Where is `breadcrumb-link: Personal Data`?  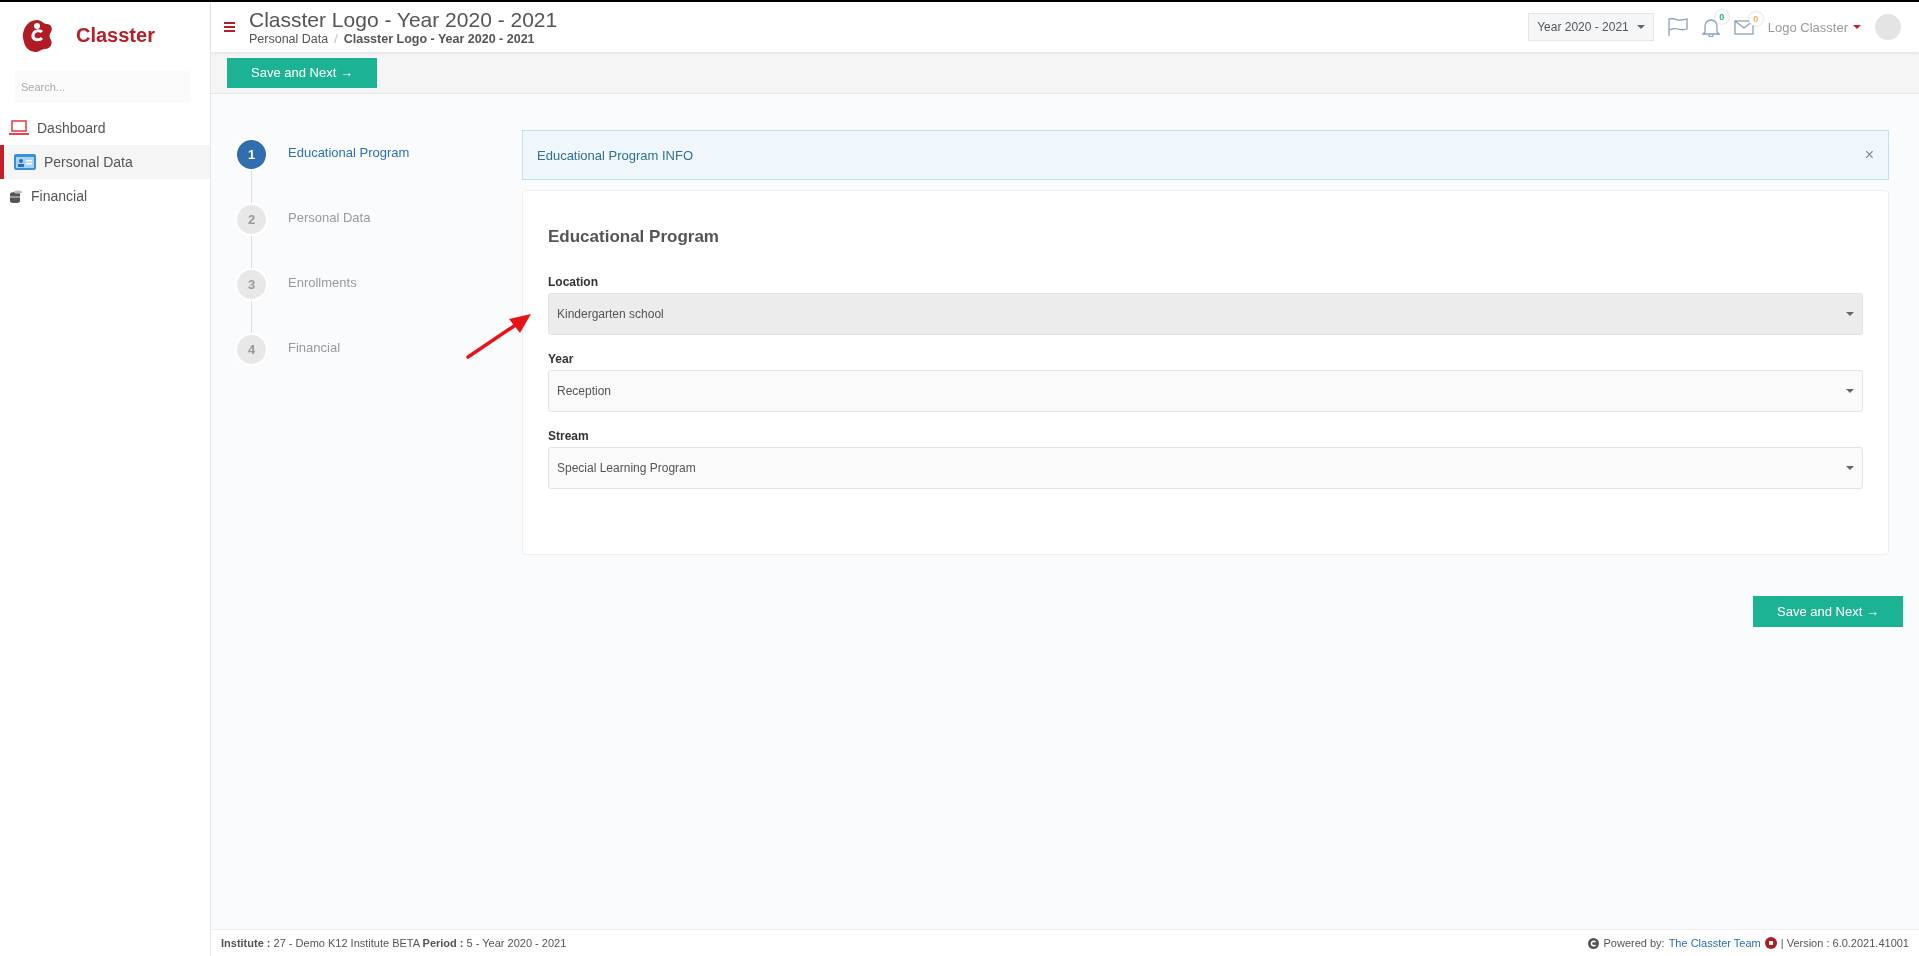
breadcrumb-link: Personal Data is located at coordinates (289, 39).